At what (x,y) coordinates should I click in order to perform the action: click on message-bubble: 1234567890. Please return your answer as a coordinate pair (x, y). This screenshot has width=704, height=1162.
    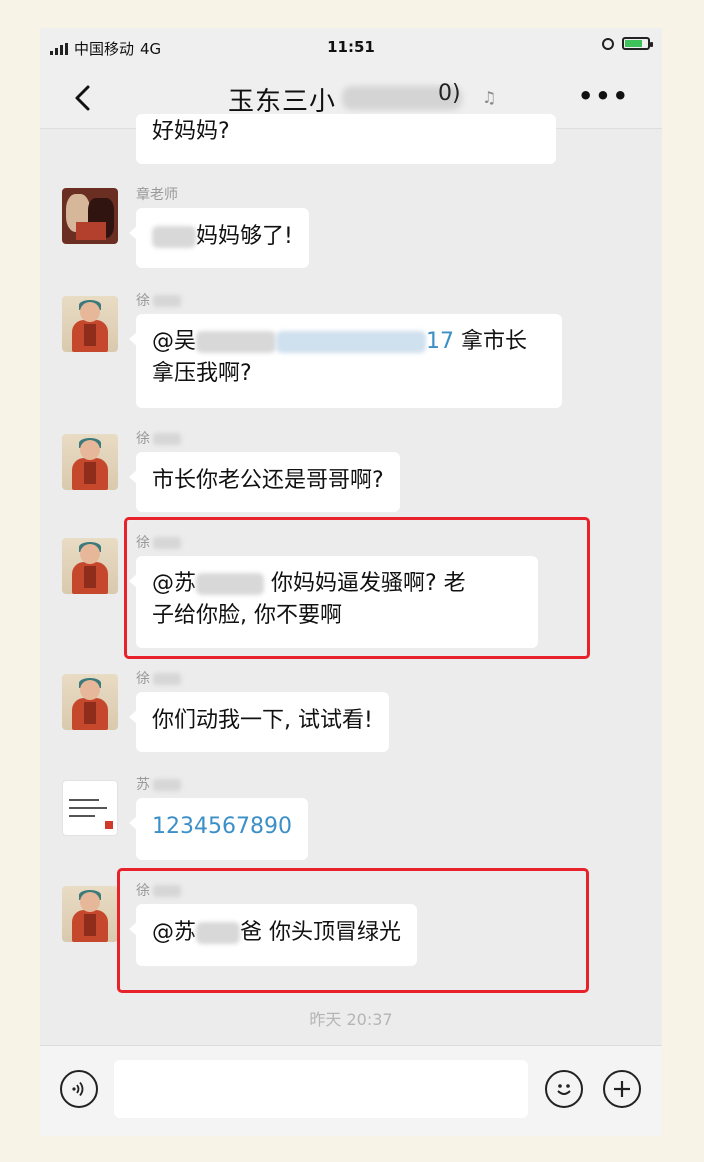
    Looking at the image, I should click on (218, 829).